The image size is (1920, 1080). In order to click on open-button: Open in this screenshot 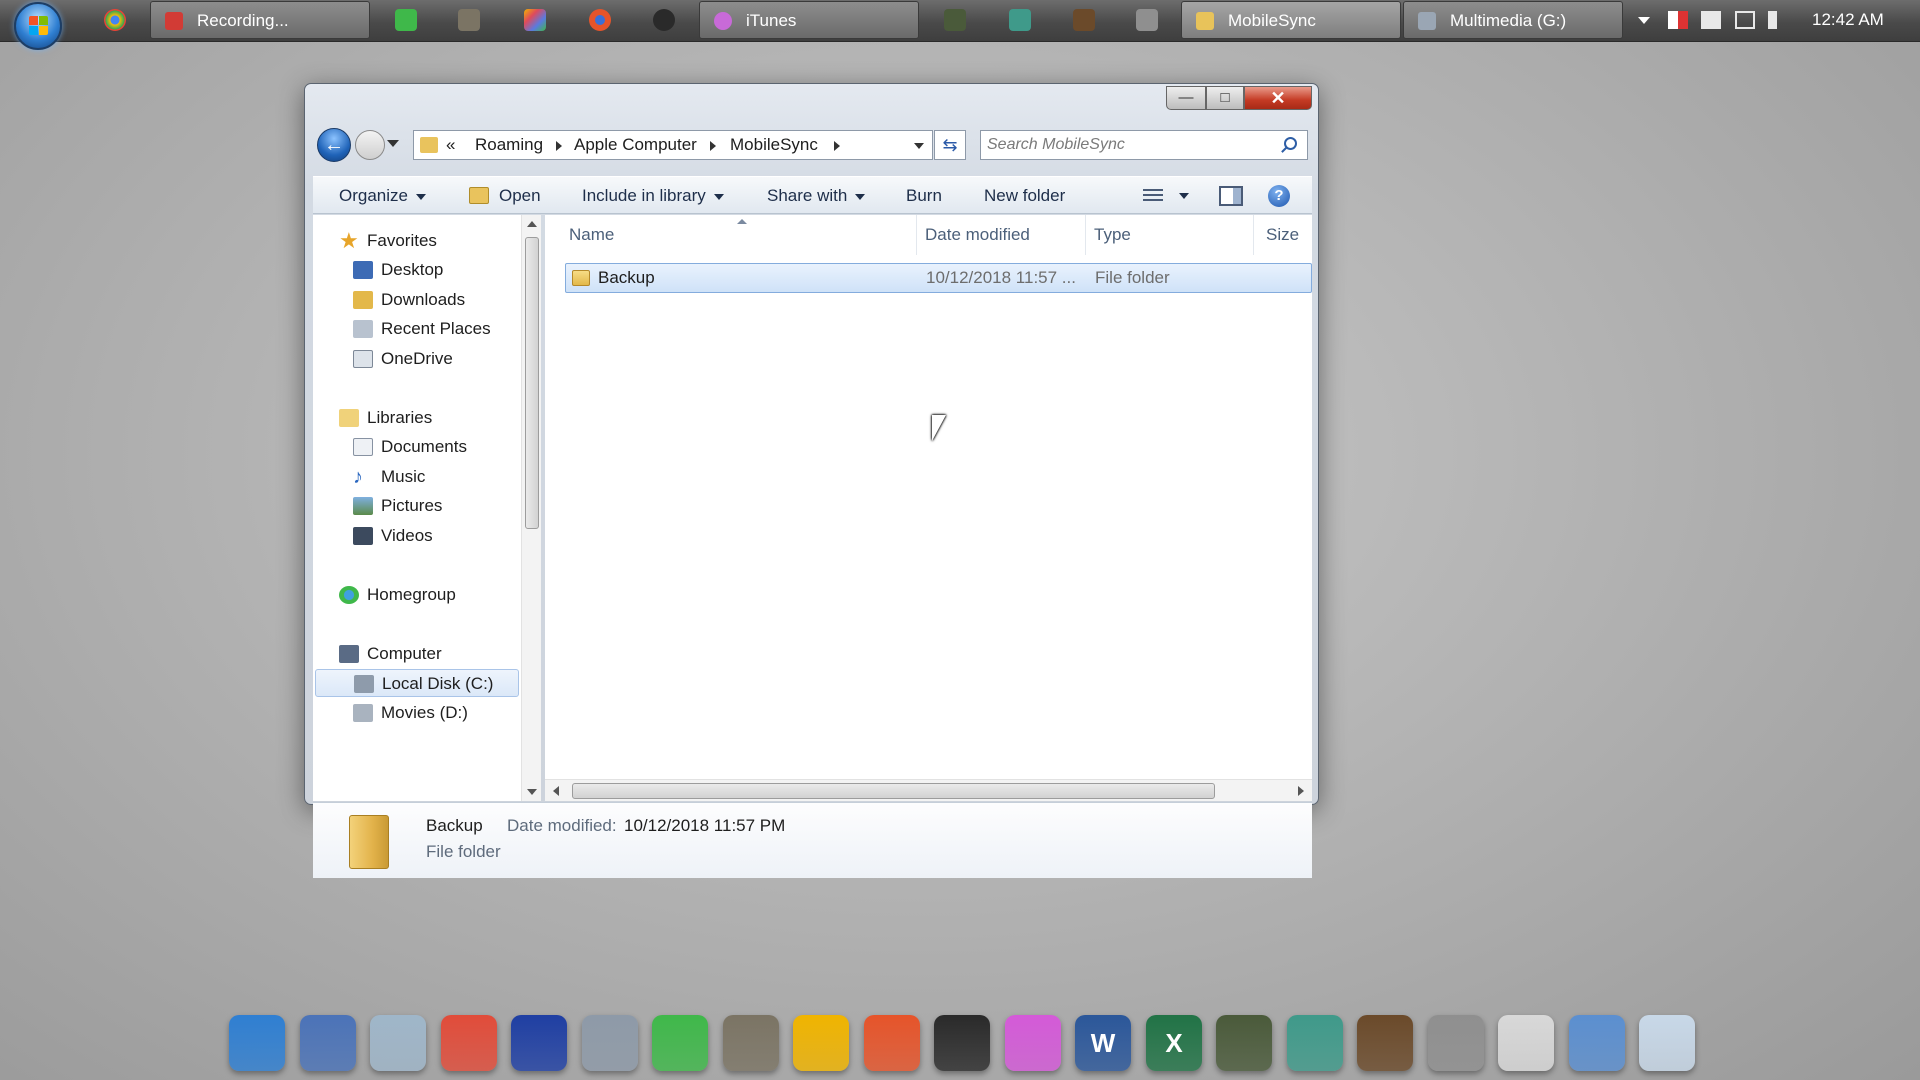, I will do `click(505, 196)`.